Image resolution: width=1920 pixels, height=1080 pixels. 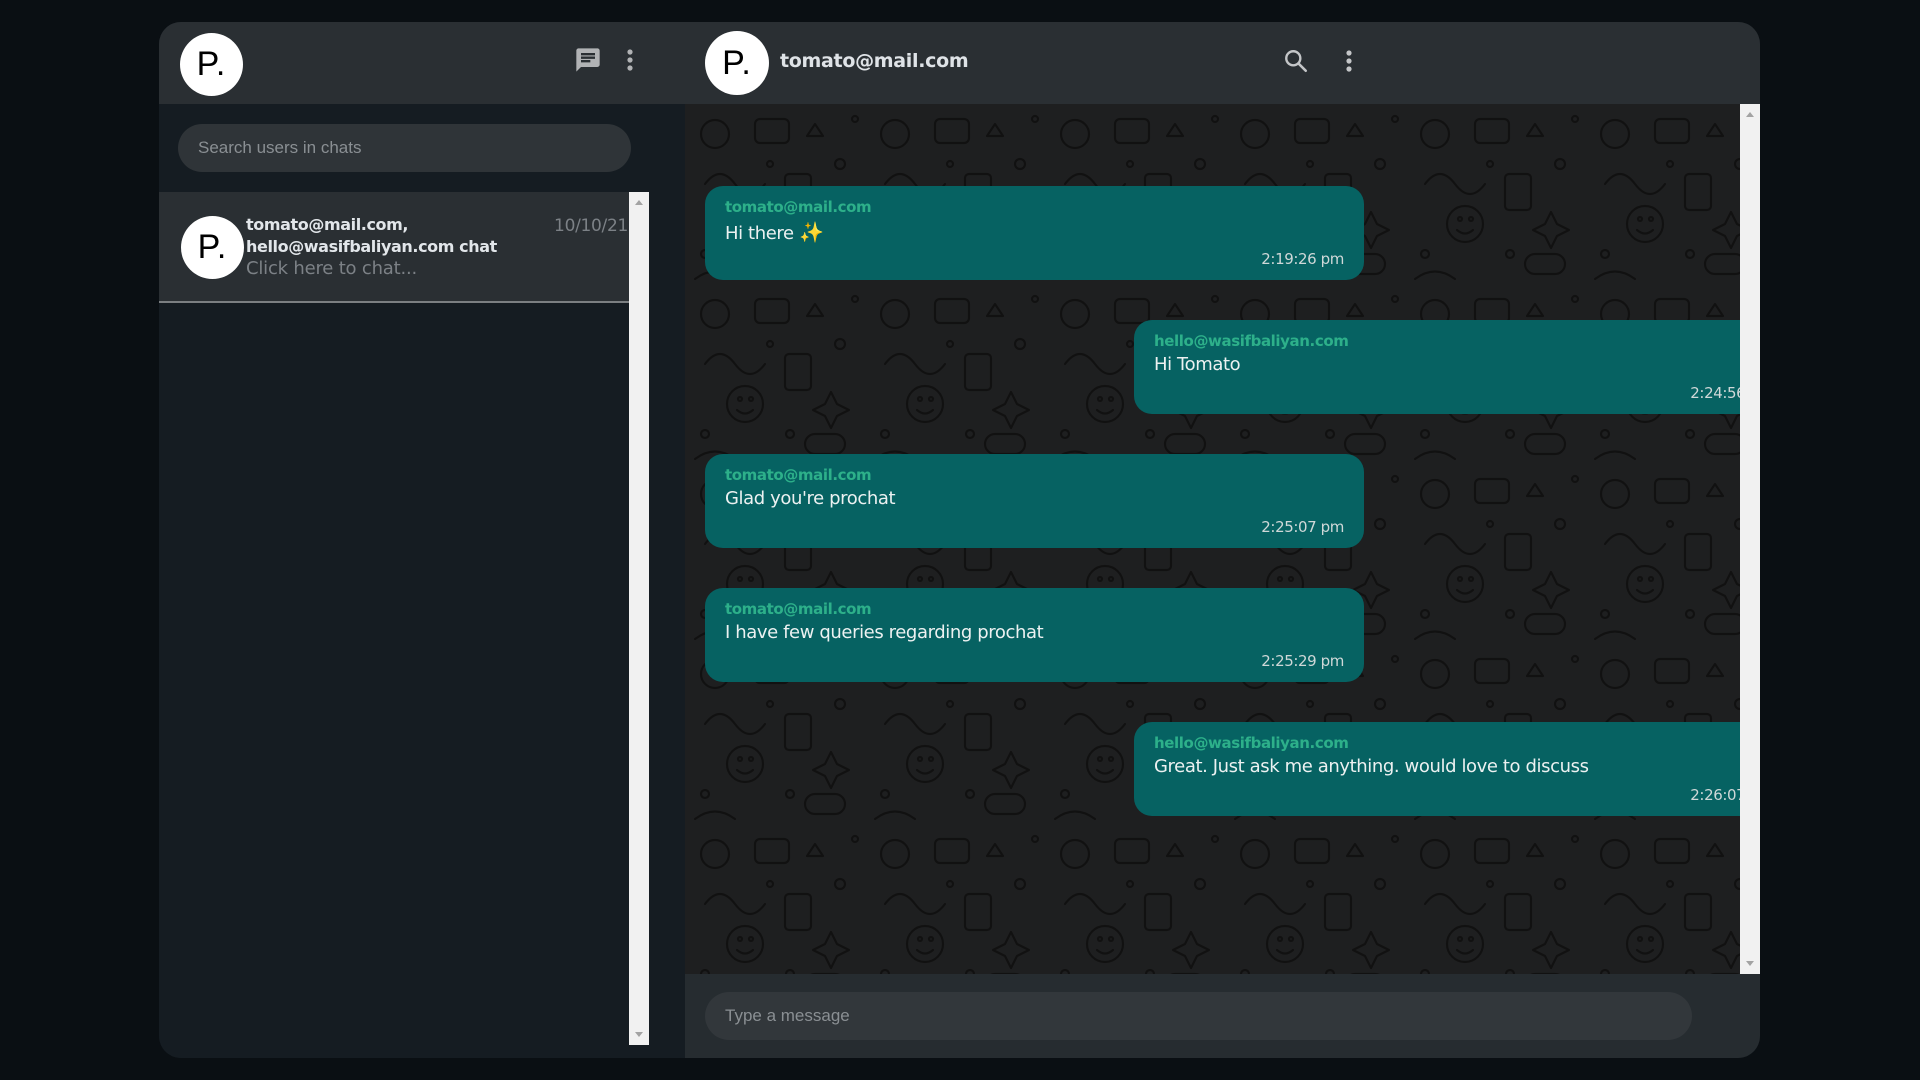 What do you see at coordinates (1715, 393) in the screenshot?
I see `message-time: 2:24:56 pm` at bounding box center [1715, 393].